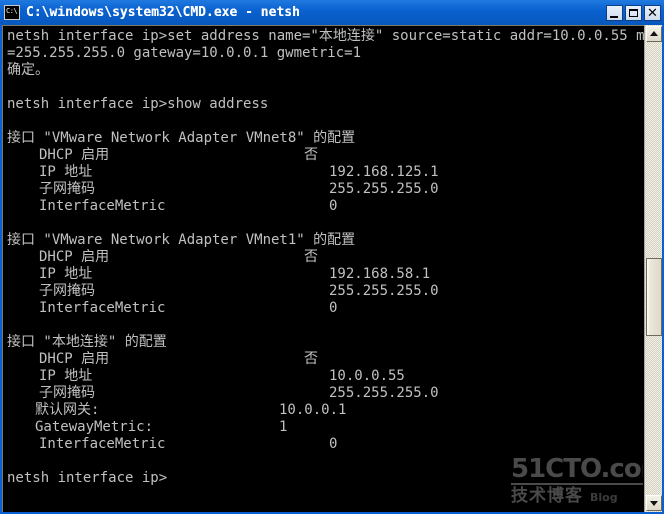 The width and height of the screenshot is (664, 514). I want to click on chevron-down-icon, so click(654, 503).